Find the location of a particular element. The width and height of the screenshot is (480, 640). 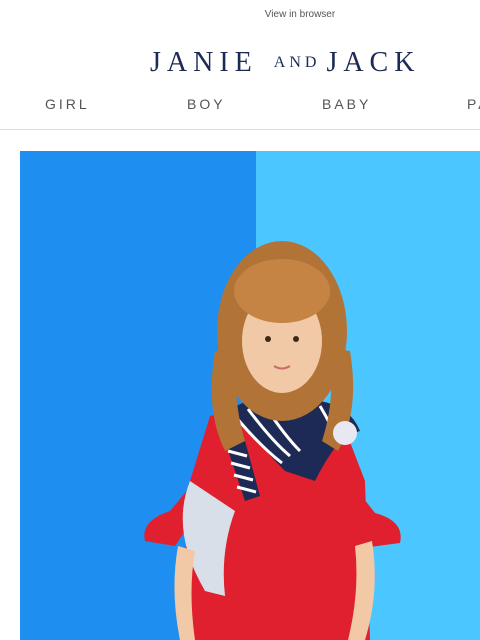

logo-word-and: AND is located at coordinates (297, 62).